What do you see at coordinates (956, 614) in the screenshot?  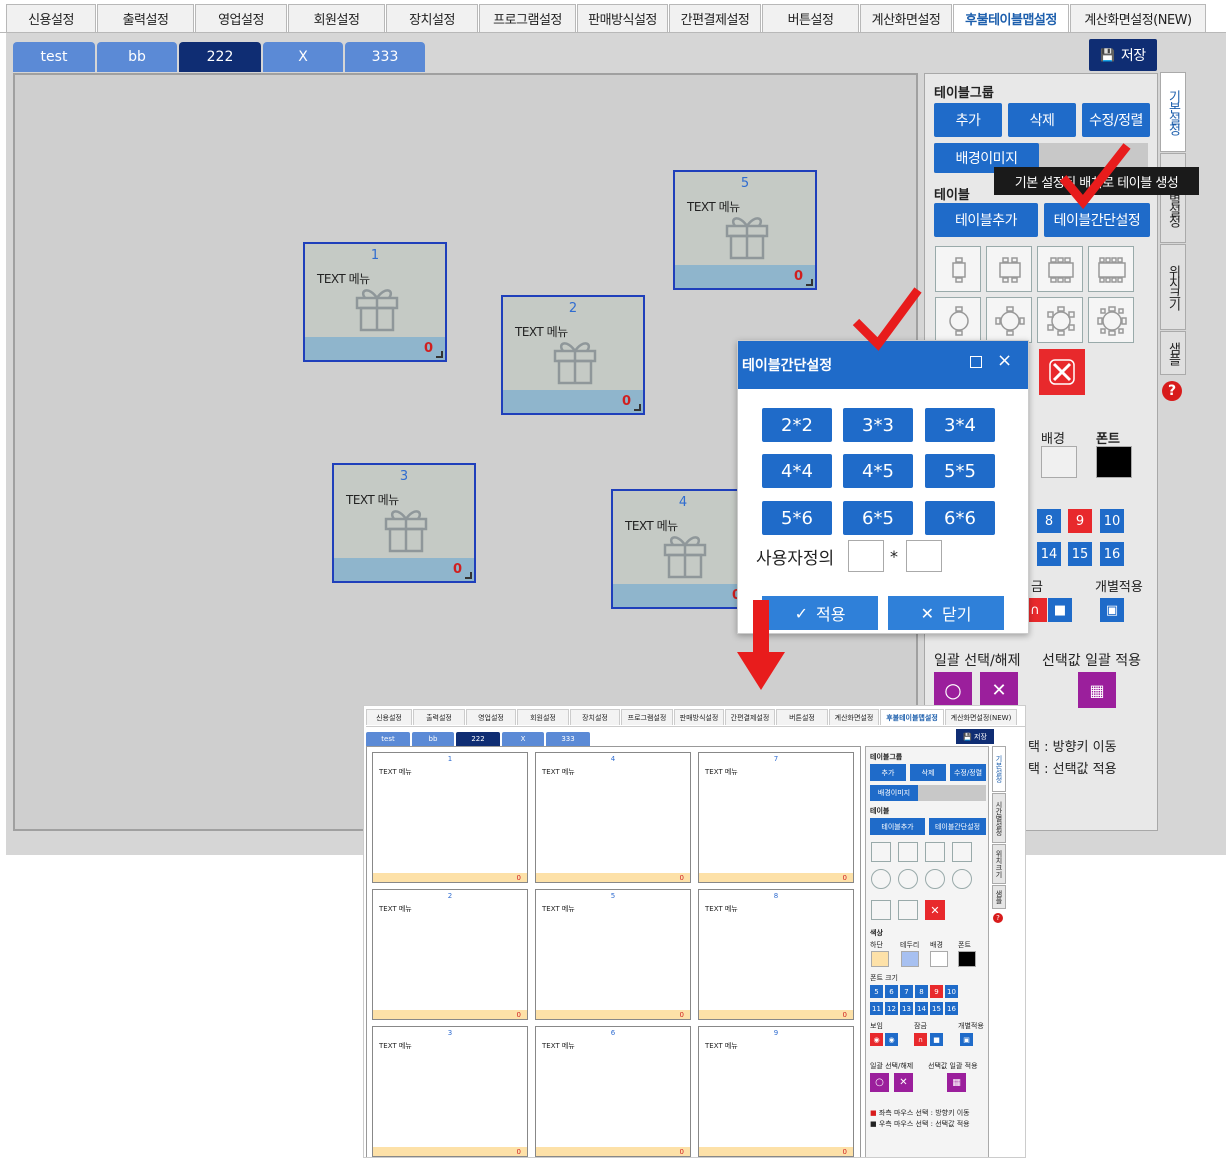 I see `close-label: 닫기` at bounding box center [956, 614].